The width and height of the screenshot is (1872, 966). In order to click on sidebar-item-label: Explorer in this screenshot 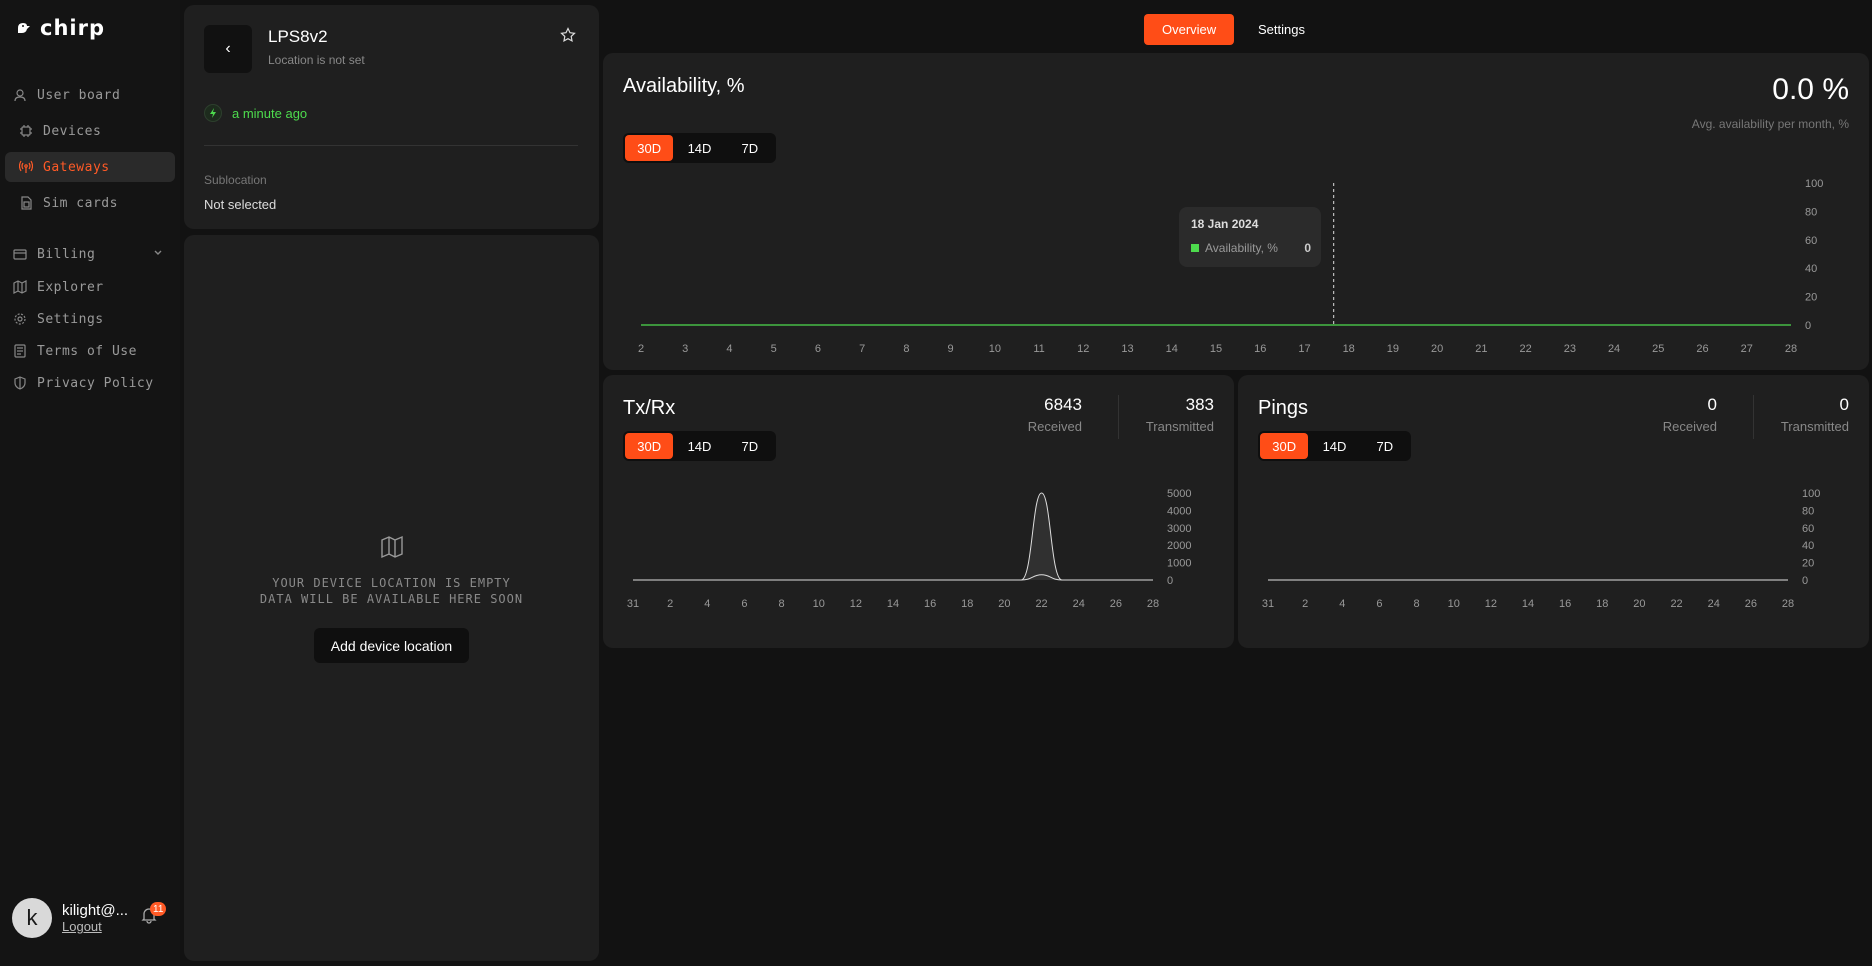, I will do `click(70, 287)`.